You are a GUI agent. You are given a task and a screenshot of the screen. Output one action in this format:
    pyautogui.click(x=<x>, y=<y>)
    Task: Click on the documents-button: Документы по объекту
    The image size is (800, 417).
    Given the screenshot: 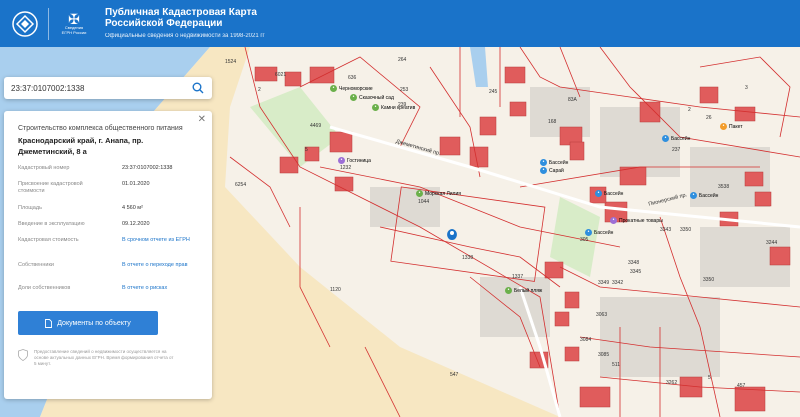 What is the action you would take?
    pyautogui.click(x=88, y=323)
    